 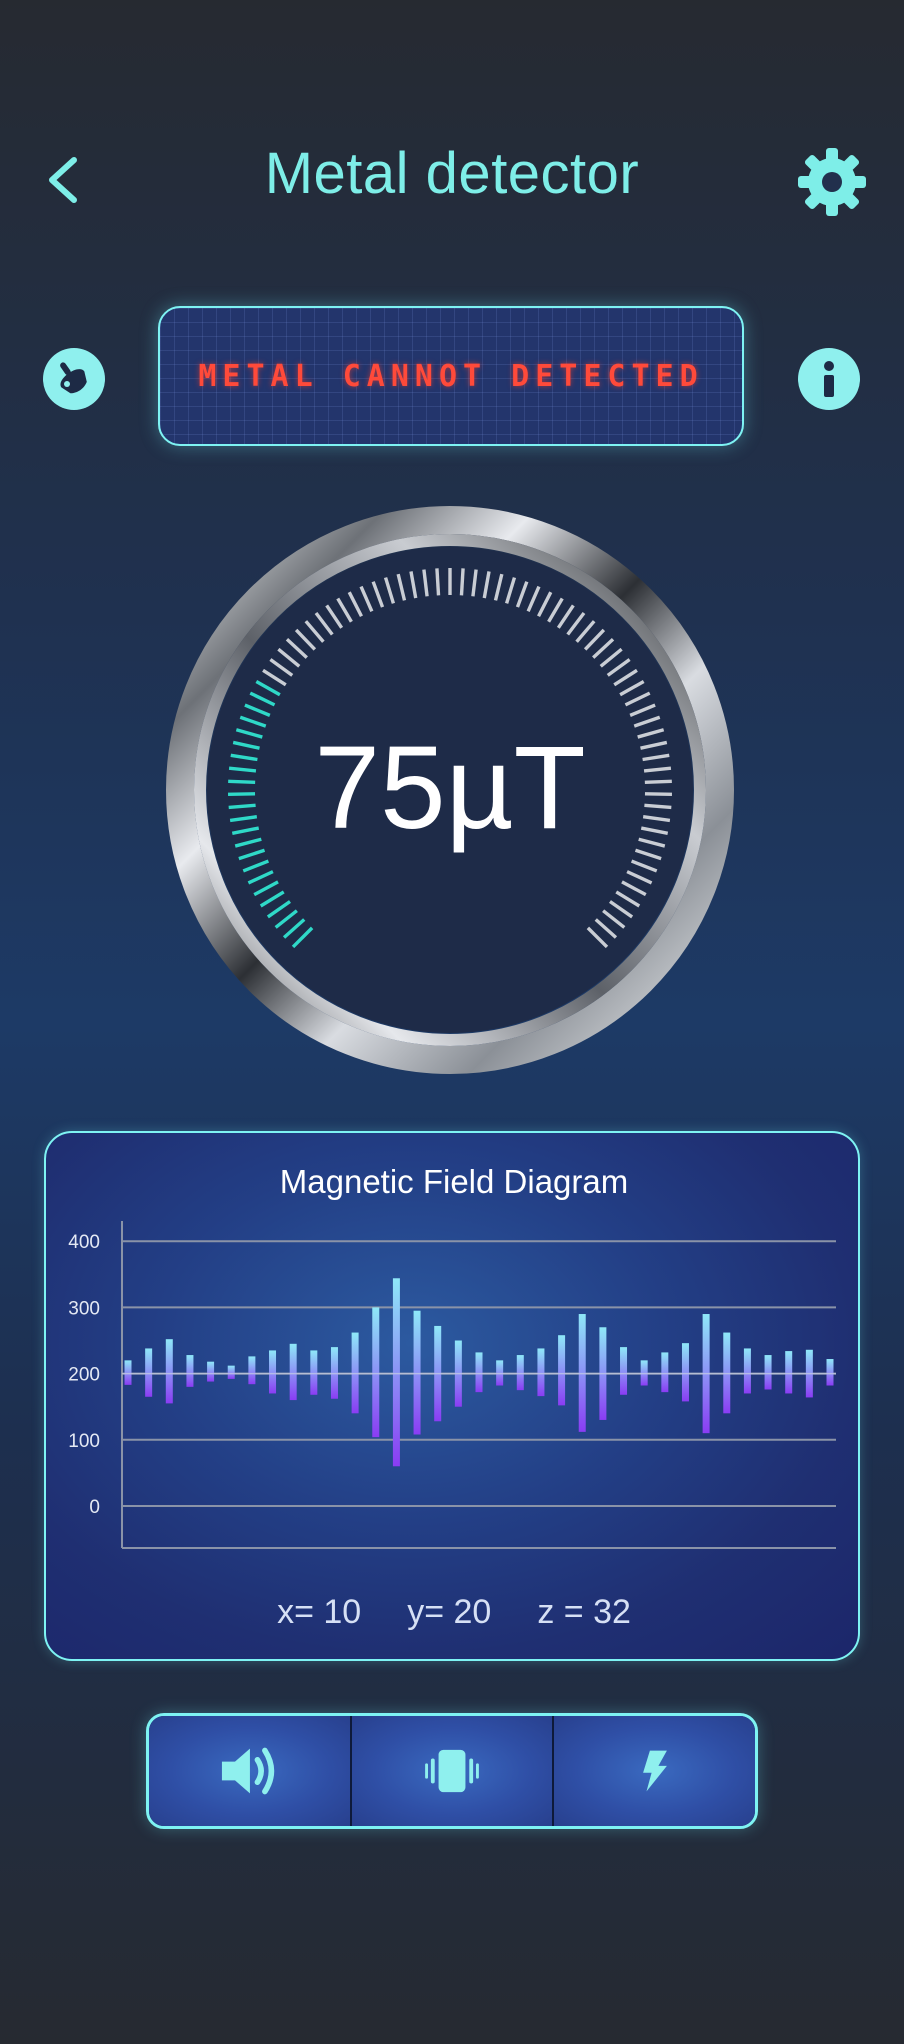 I want to click on flash-icon, so click(x=654, y=1771).